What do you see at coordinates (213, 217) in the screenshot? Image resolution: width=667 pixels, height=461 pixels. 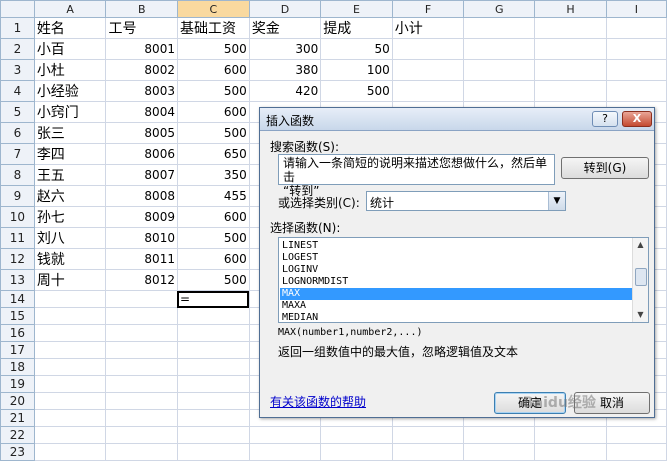 I see `cell-c10: 600` at bounding box center [213, 217].